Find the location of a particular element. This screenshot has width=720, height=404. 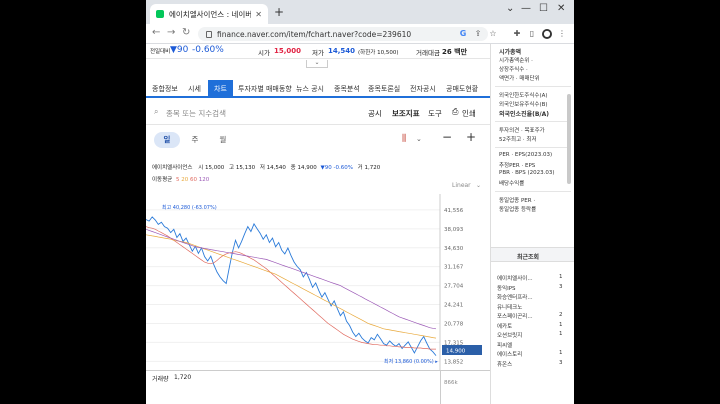

recent-item-count: 2 is located at coordinates (561, 315).